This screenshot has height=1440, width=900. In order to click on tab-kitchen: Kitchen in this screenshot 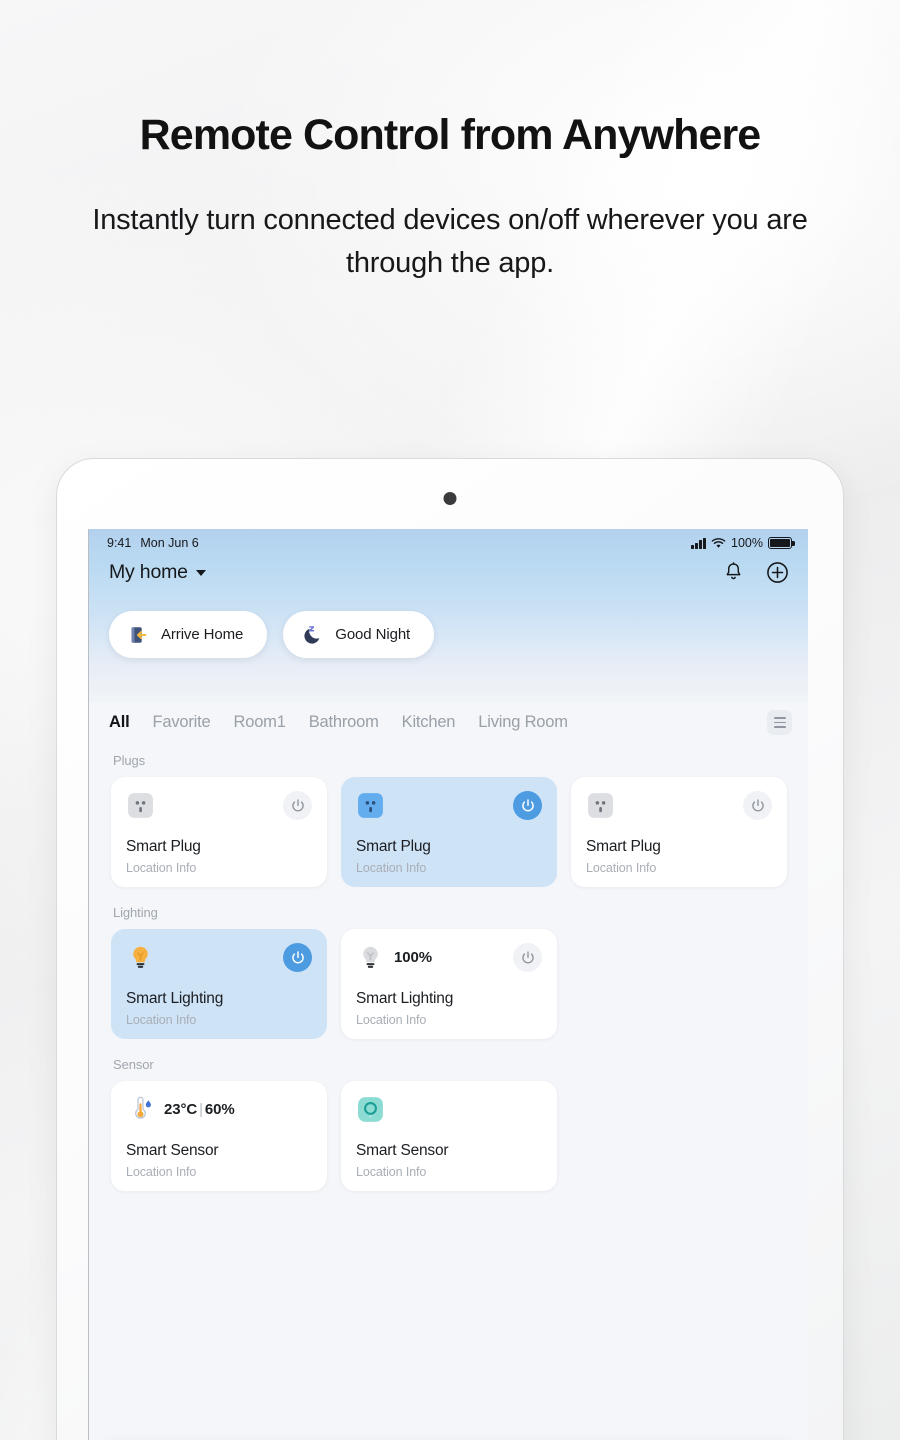, I will do `click(429, 722)`.